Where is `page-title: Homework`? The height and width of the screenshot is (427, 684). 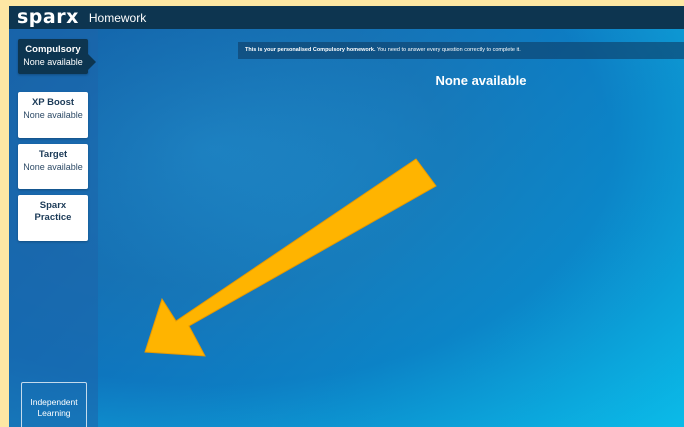 page-title: Homework is located at coordinates (117, 17).